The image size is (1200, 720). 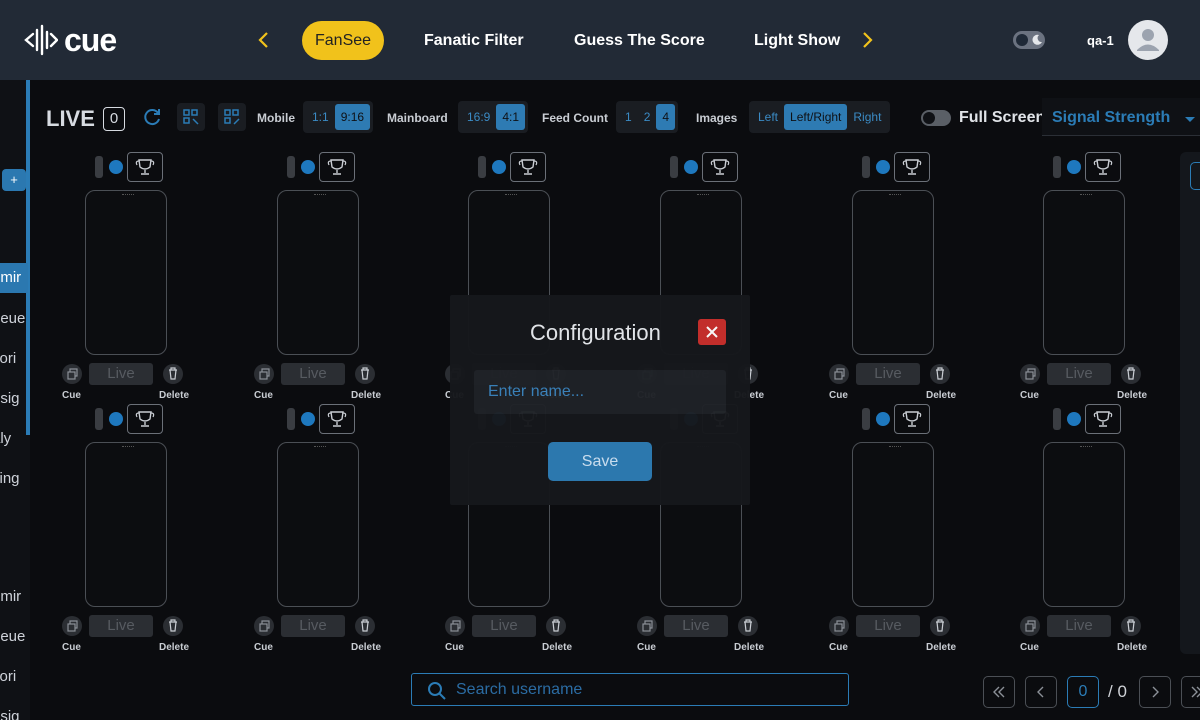 I want to click on feed-count-1: 1, so click(x=628, y=117).